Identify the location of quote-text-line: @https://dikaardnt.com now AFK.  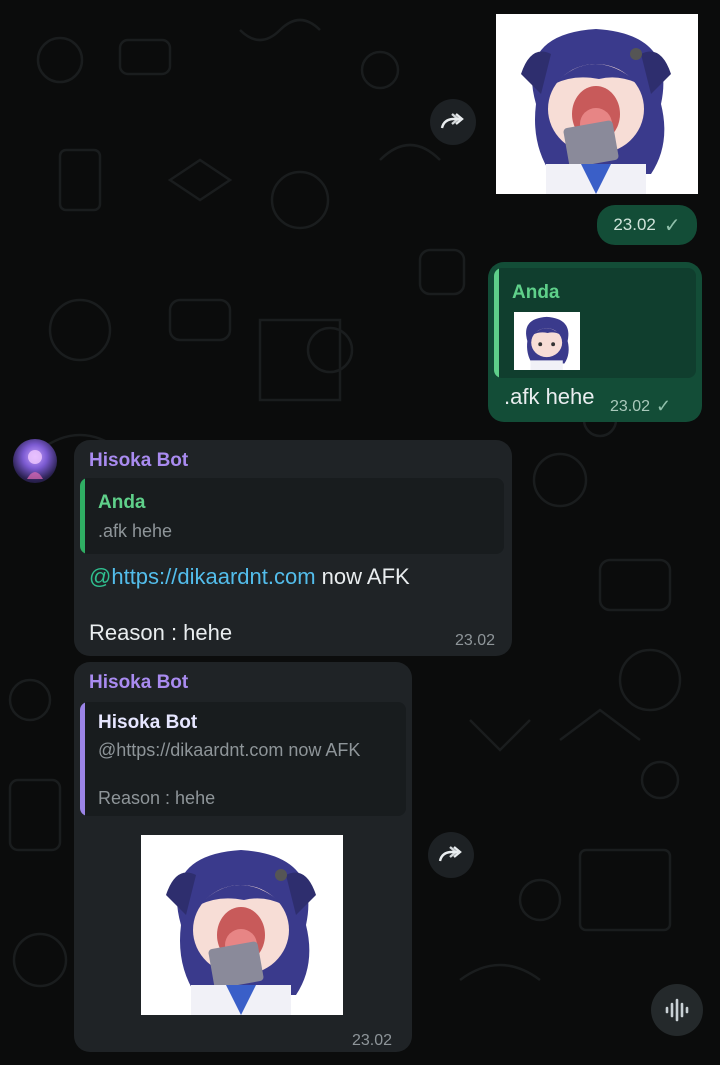
(229, 750).